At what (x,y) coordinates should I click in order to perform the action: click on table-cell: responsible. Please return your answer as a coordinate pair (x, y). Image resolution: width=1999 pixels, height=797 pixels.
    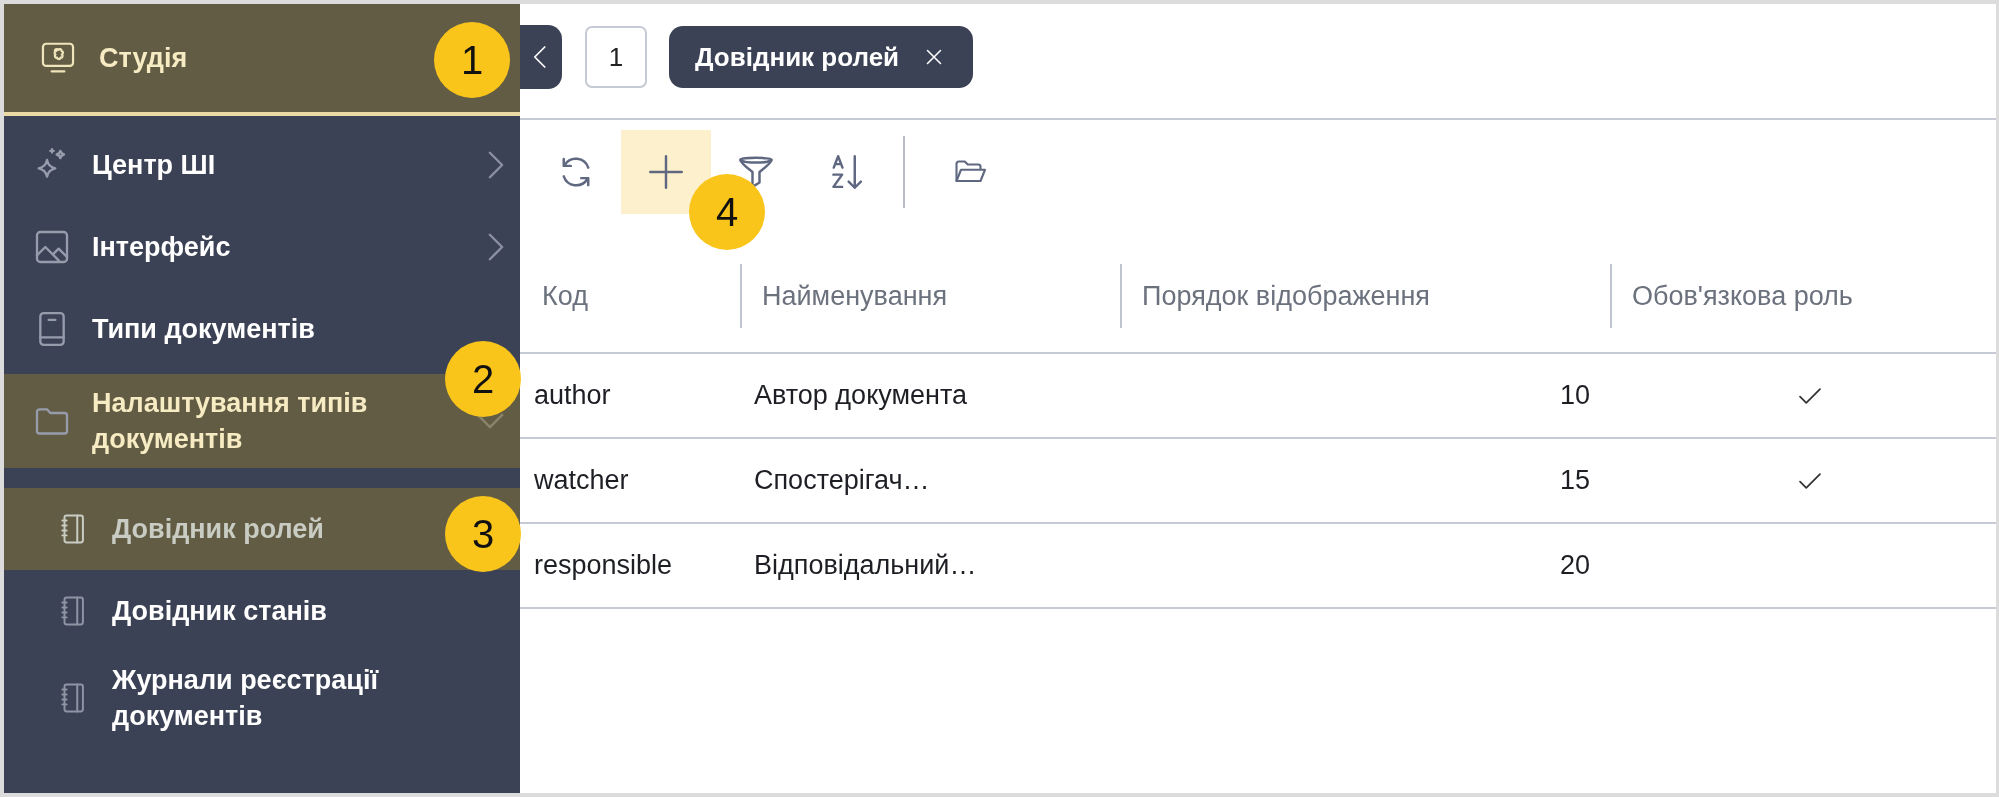
    Looking at the image, I should click on (630, 565).